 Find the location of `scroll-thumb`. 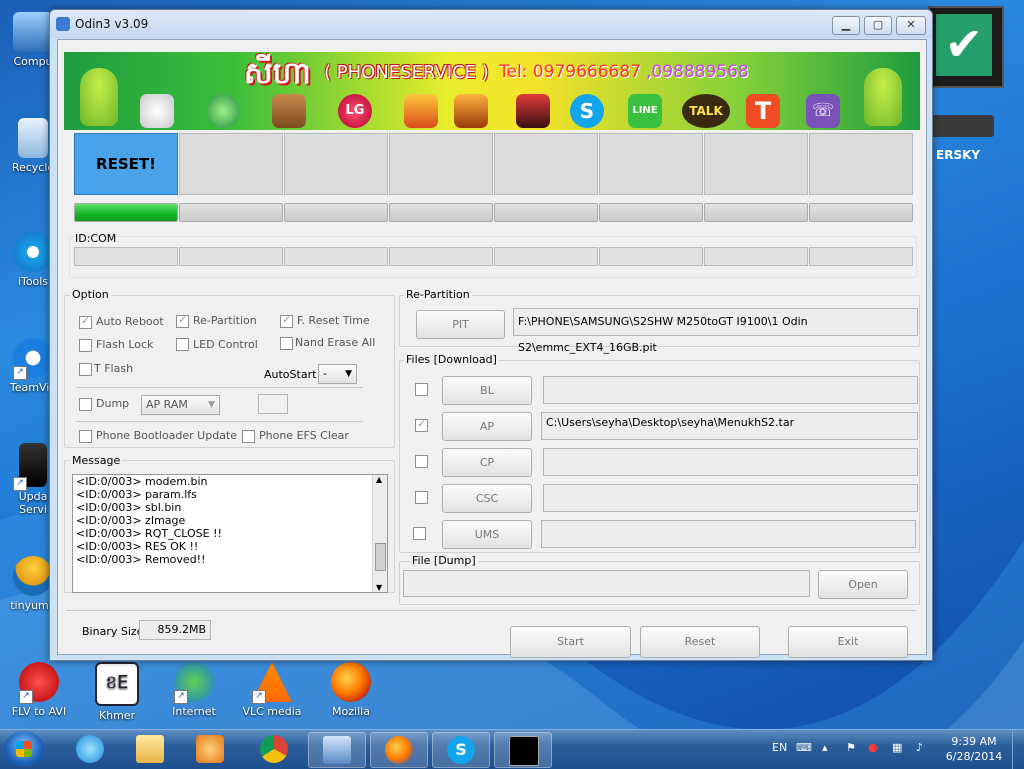

scroll-thumb is located at coordinates (380, 557).